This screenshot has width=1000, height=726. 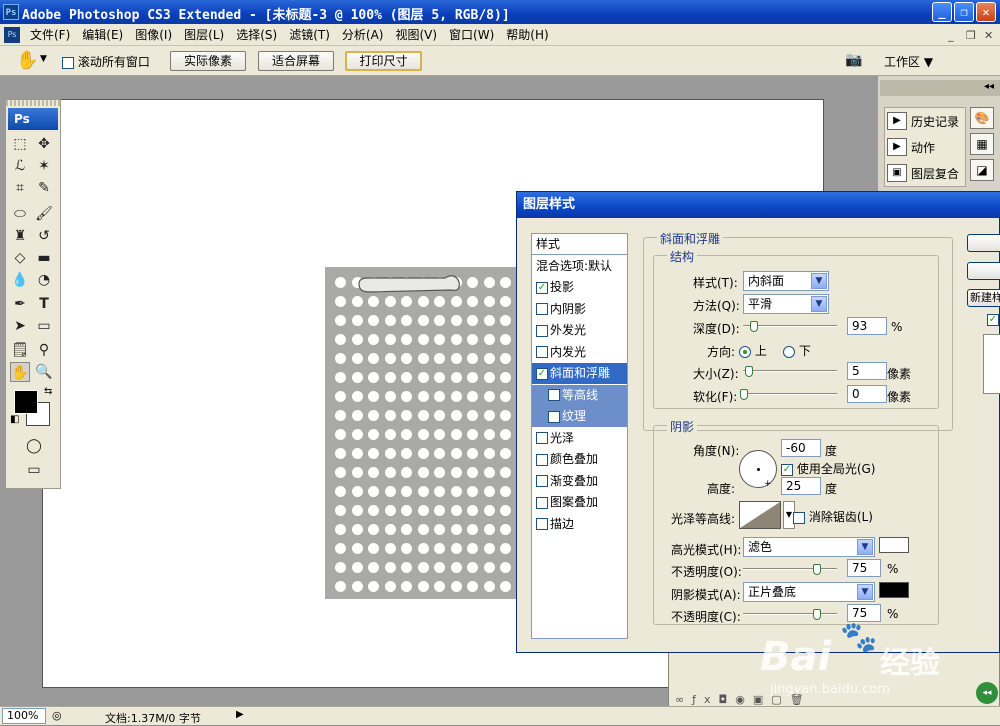 I want to click on print-size-button: 打印尺寸, so click(x=383, y=61).